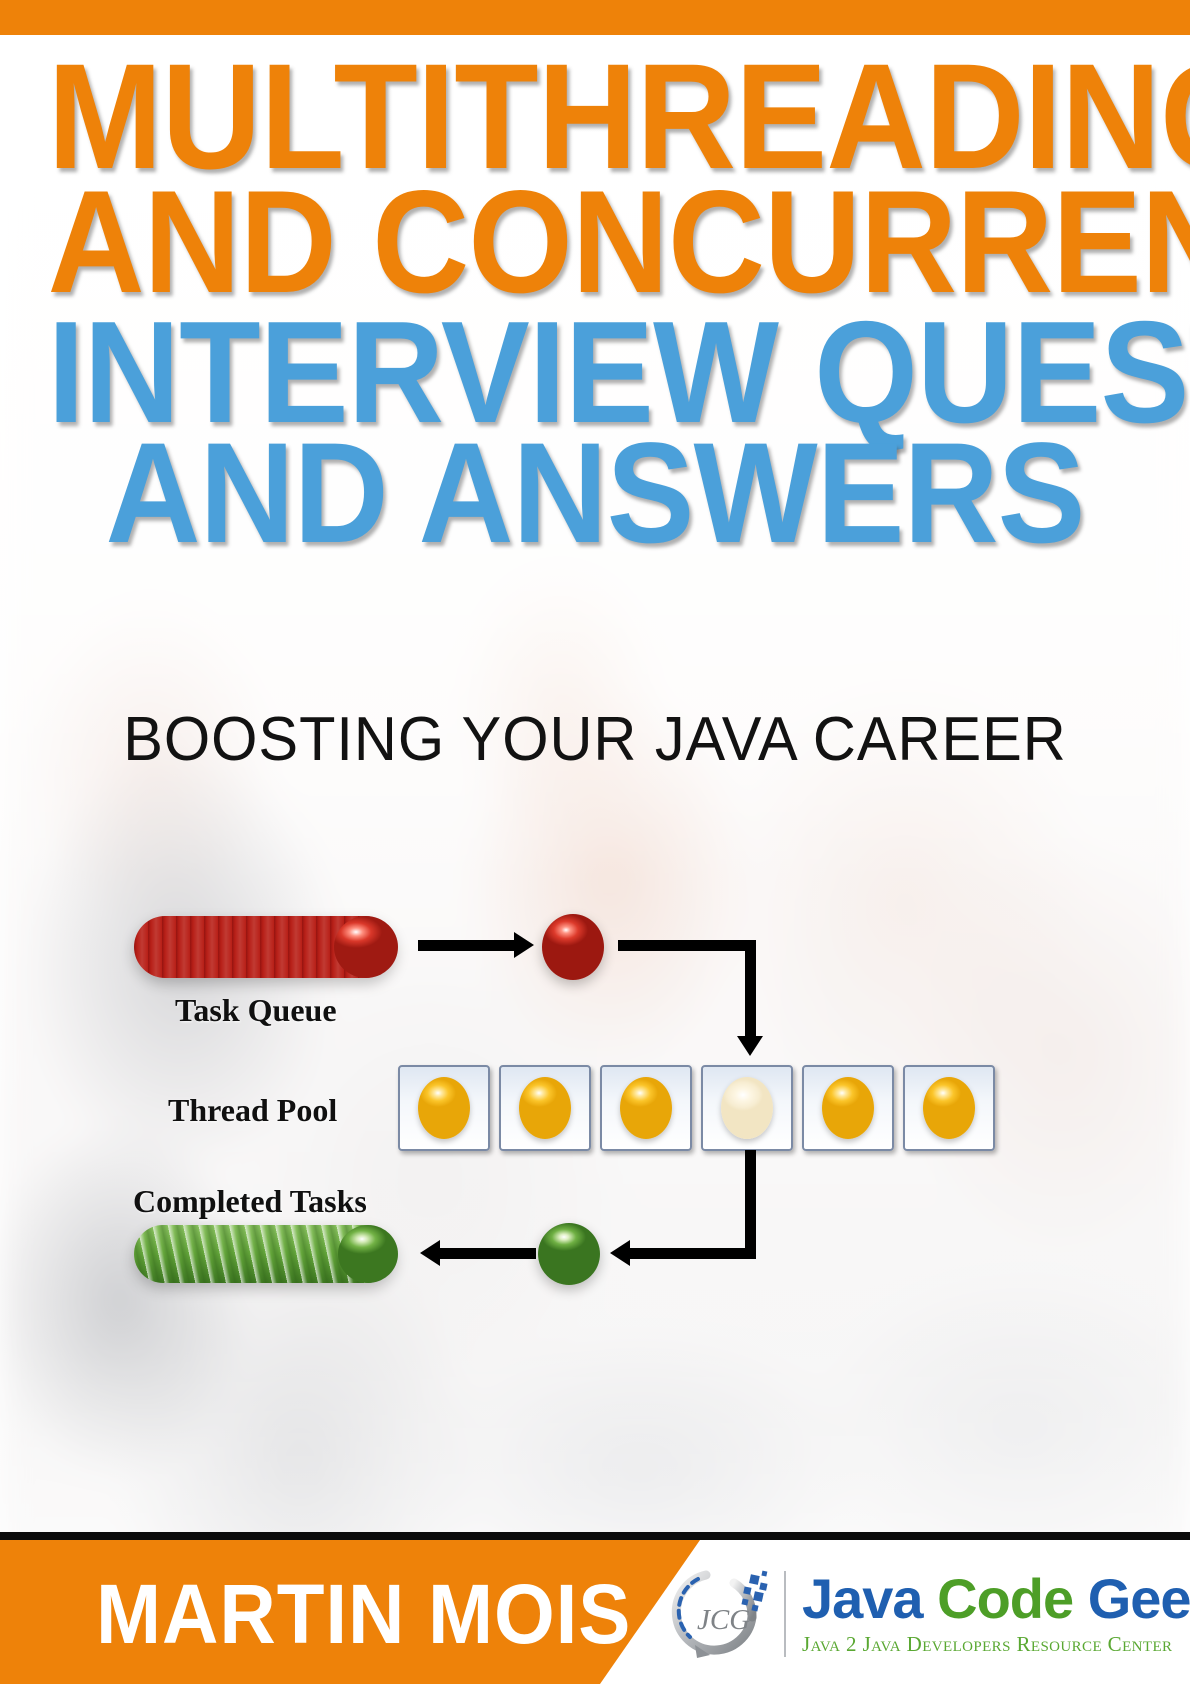  What do you see at coordinates (696, 1108) in the screenshot?
I see `thread-pool-row` at bounding box center [696, 1108].